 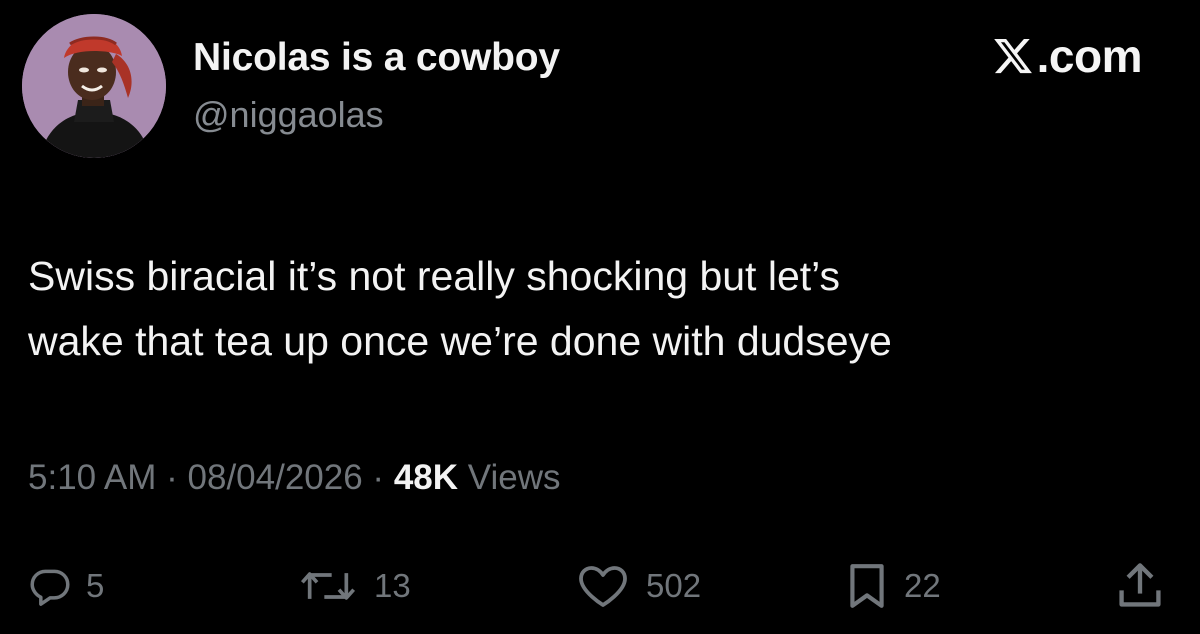 What do you see at coordinates (674, 585) in the screenshot?
I see `like-count: 502` at bounding box center [674, 585].